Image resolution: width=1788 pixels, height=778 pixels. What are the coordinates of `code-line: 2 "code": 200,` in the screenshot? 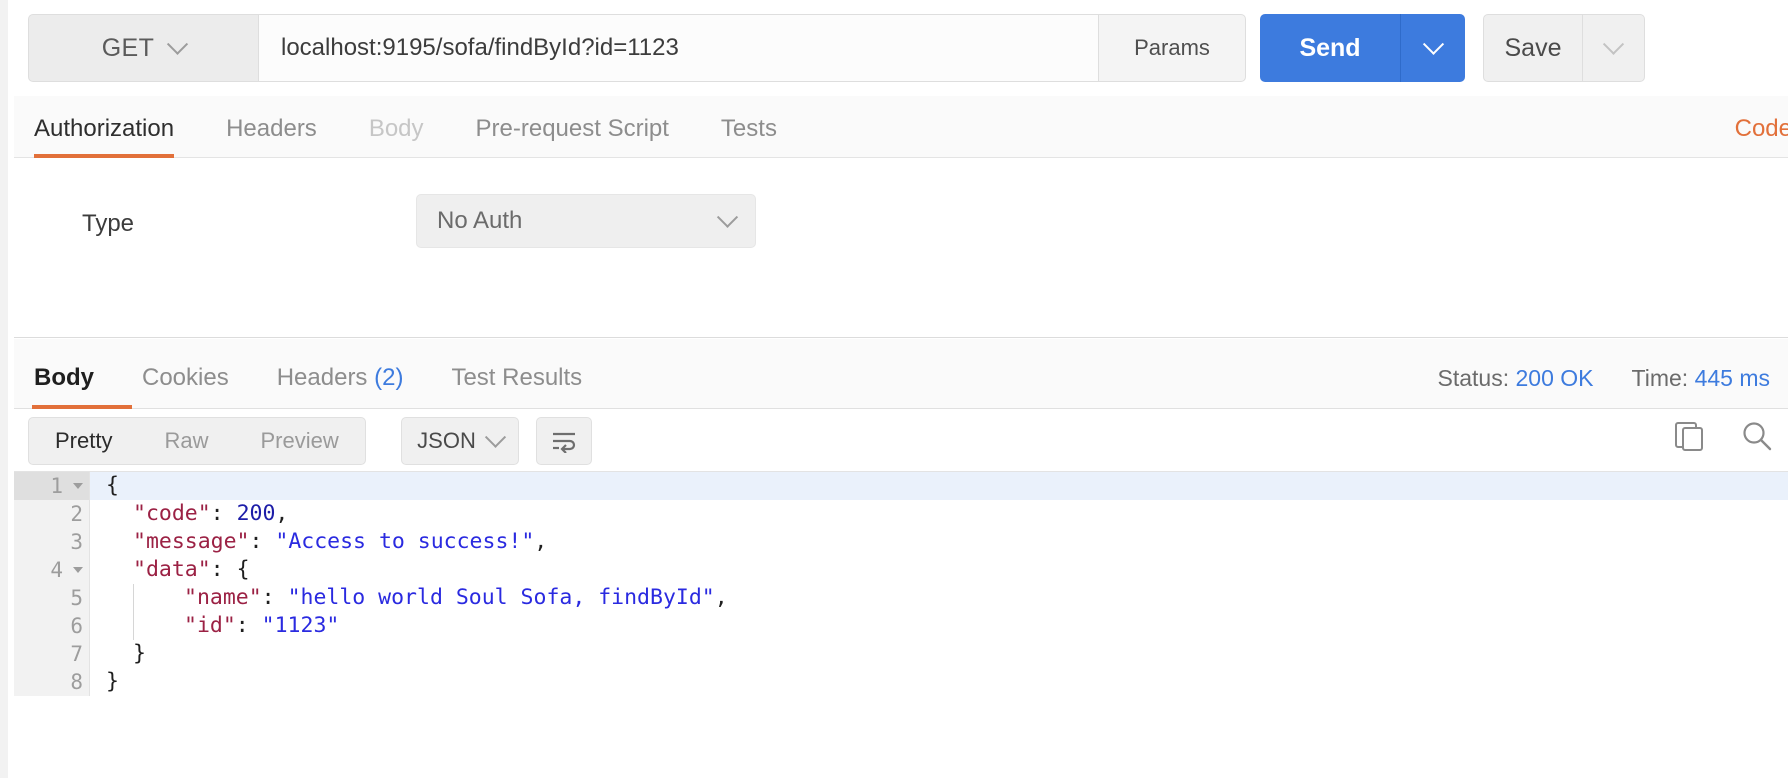 It's located at (901, 514).